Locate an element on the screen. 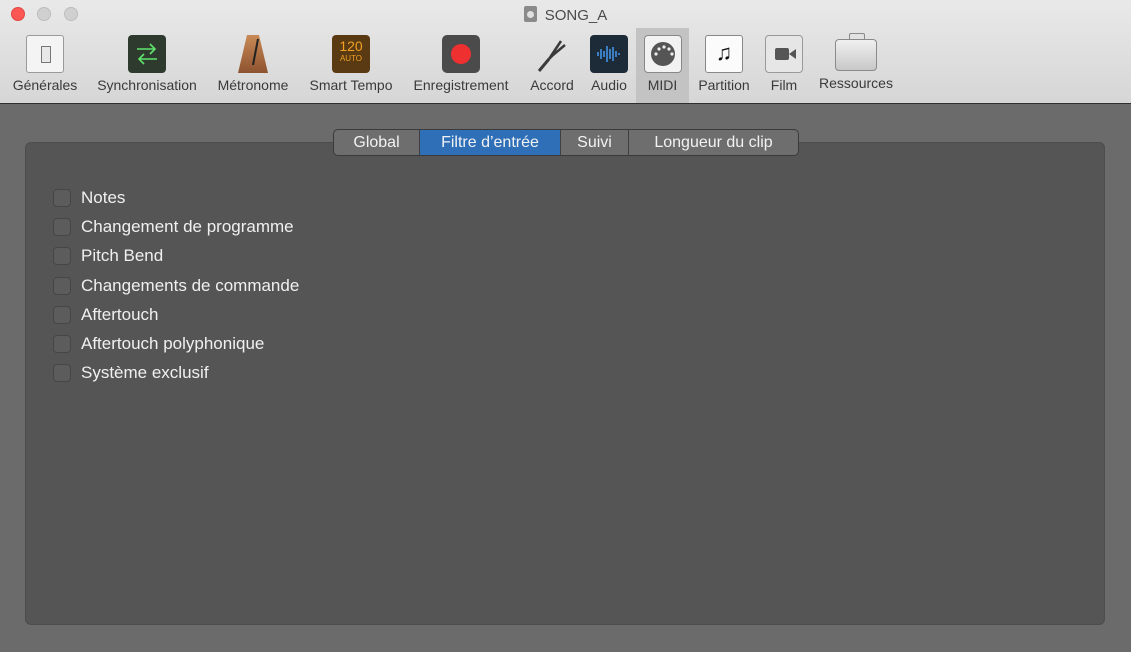  document-icon is located at coordinates (530, 14).